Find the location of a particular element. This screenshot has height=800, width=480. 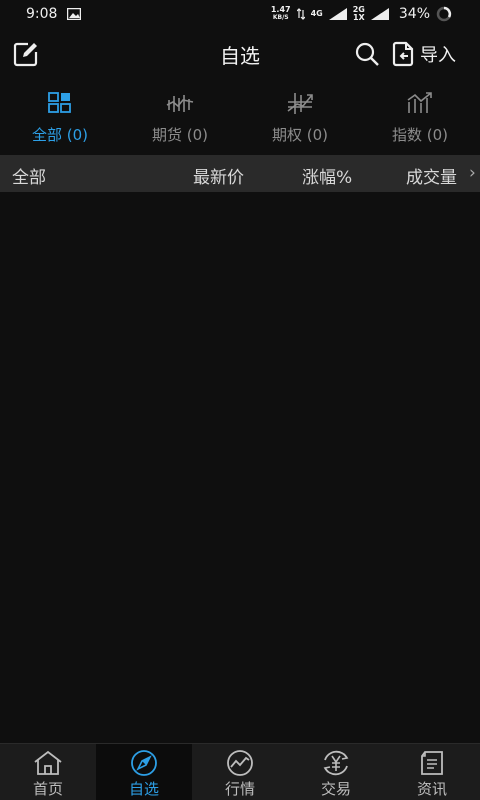

tab-futures-label: 期货 (0) is located at coordinates (180, 135).